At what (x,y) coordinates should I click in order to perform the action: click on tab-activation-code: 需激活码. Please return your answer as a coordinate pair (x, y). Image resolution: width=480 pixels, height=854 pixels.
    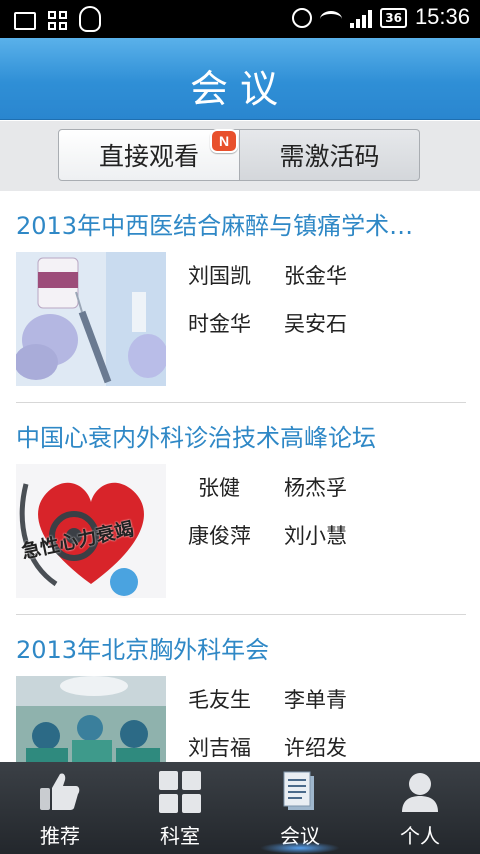
    Looking at the image, I should click on (330, 155).